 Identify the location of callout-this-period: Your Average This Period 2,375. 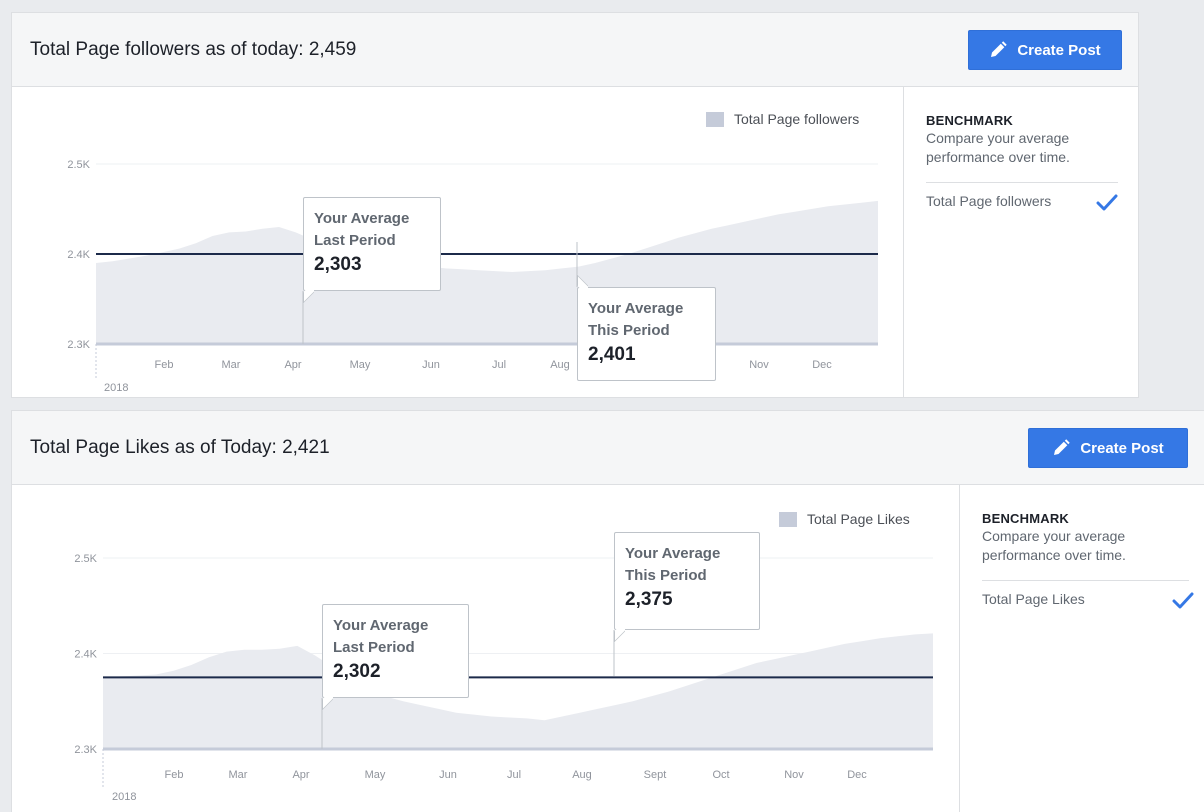
(687, 587).